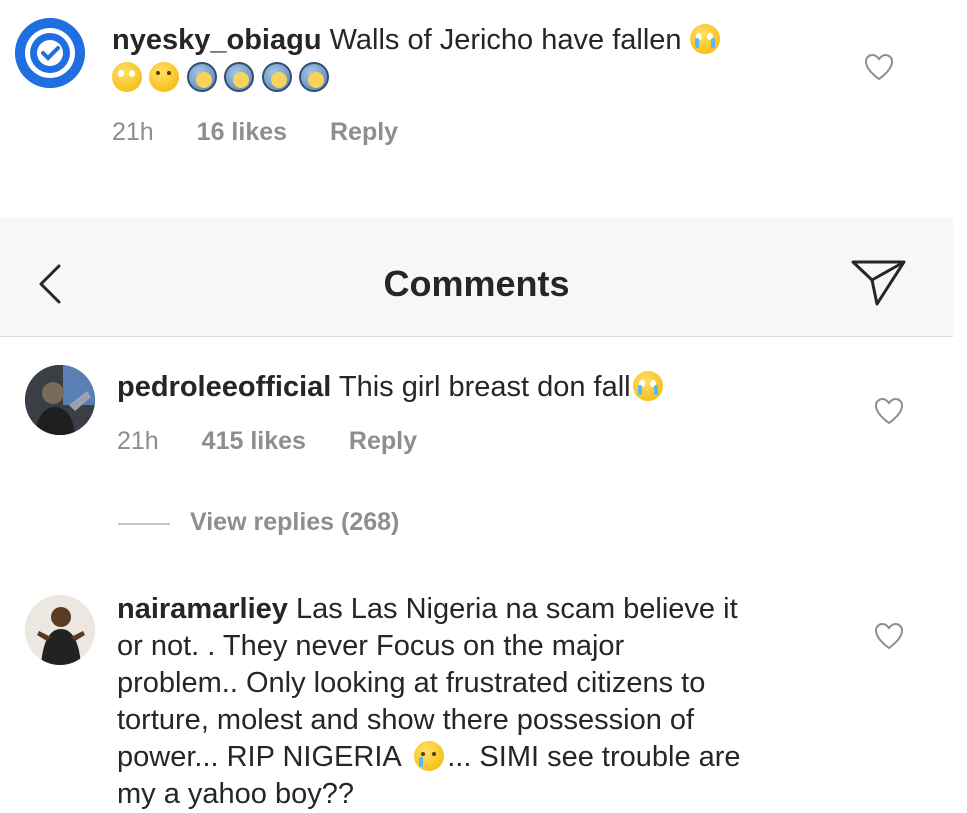 This screenshot has width=967, height=813. Describe the element at coordinates (254, 441) in the screenshot. I see `comment-likes: 415 likes` at that location.